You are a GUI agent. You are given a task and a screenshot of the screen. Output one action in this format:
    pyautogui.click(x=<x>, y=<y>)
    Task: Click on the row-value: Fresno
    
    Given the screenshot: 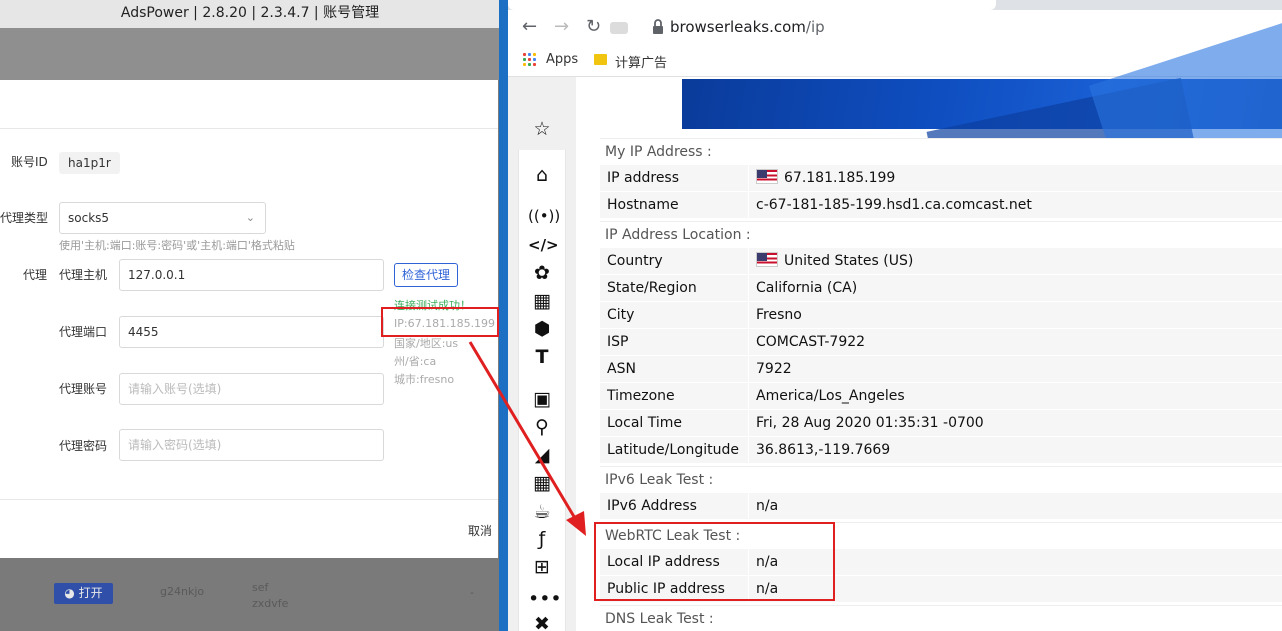 What is the action you would take?
    pyautogui.click(x=1015, y=314)
    